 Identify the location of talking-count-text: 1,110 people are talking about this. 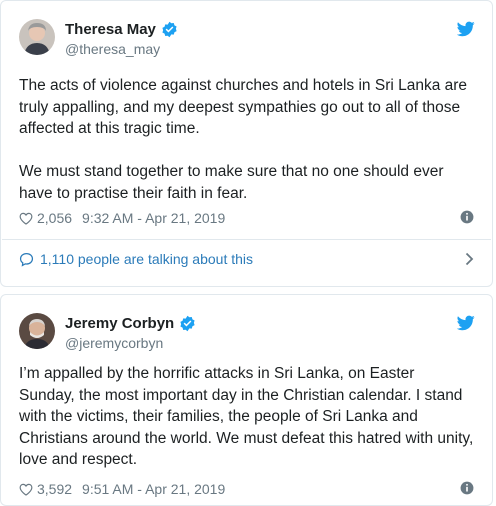
(147, 259).